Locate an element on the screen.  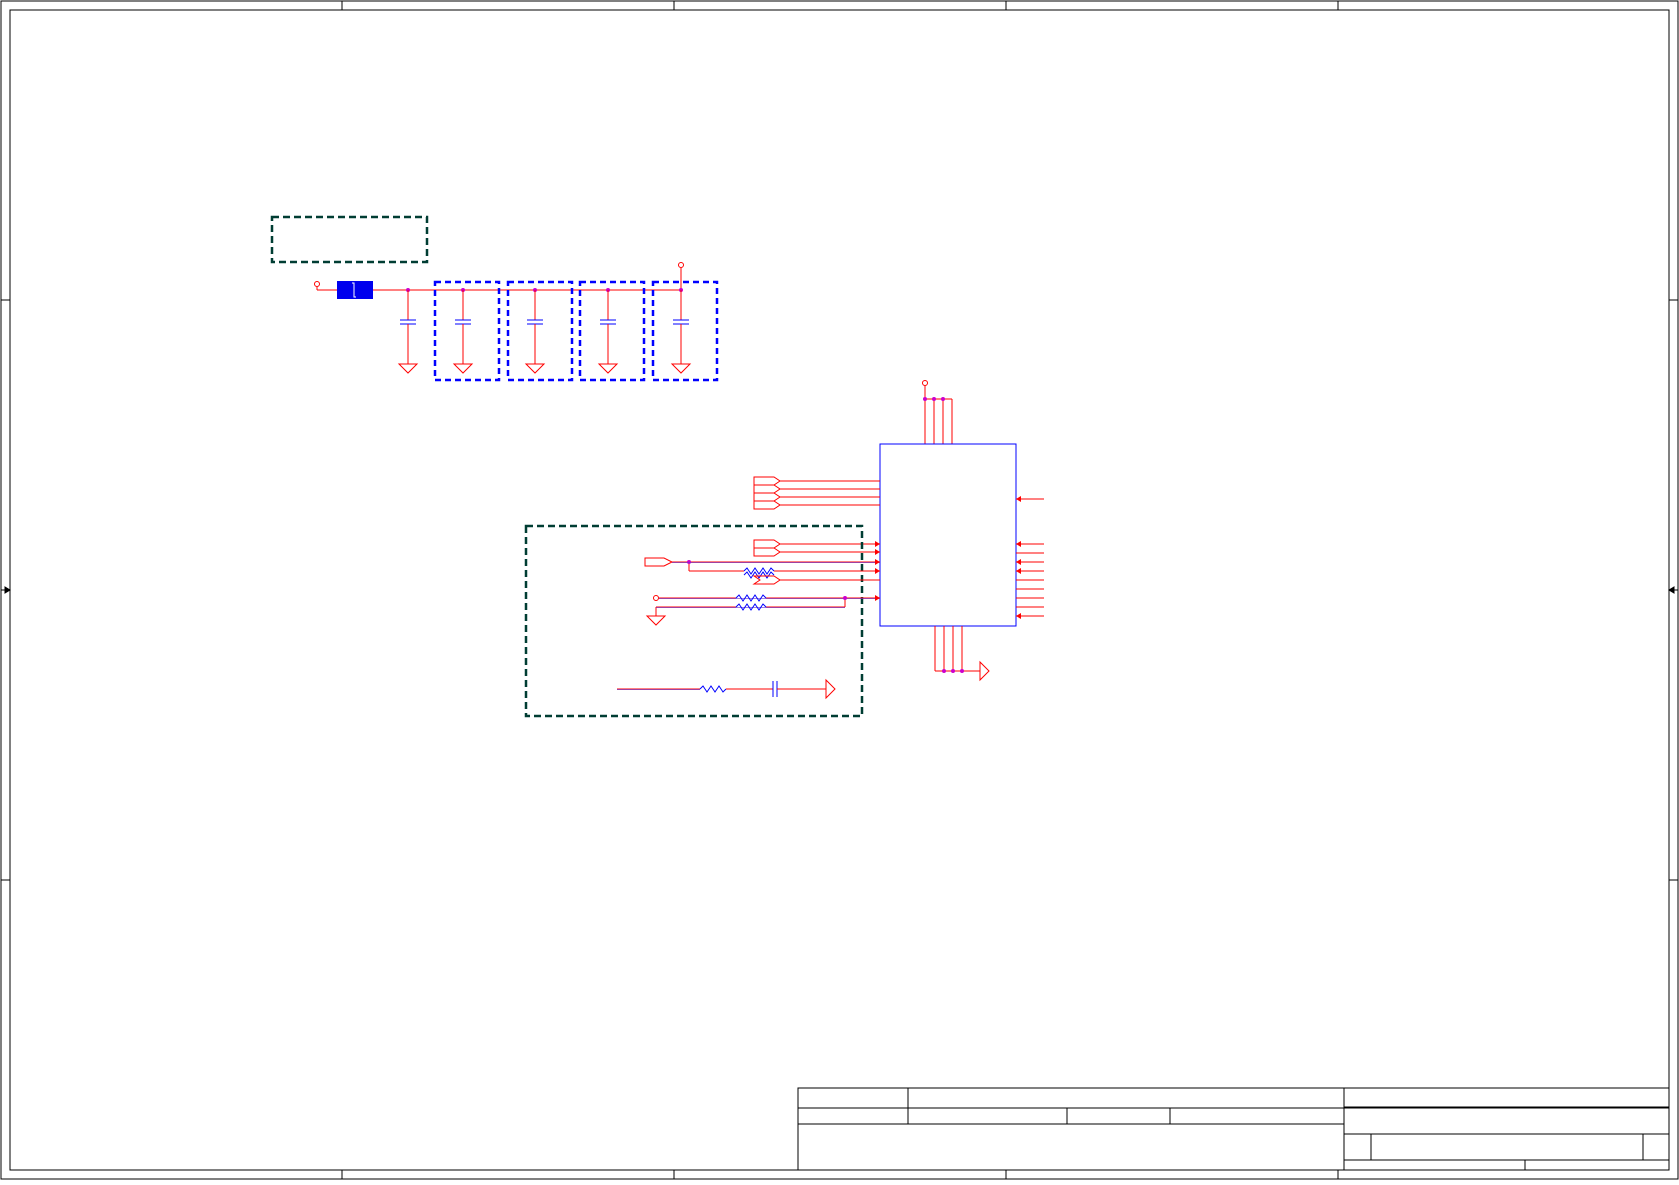
ferrite-bead-icon is located at coordinates (355, 290).